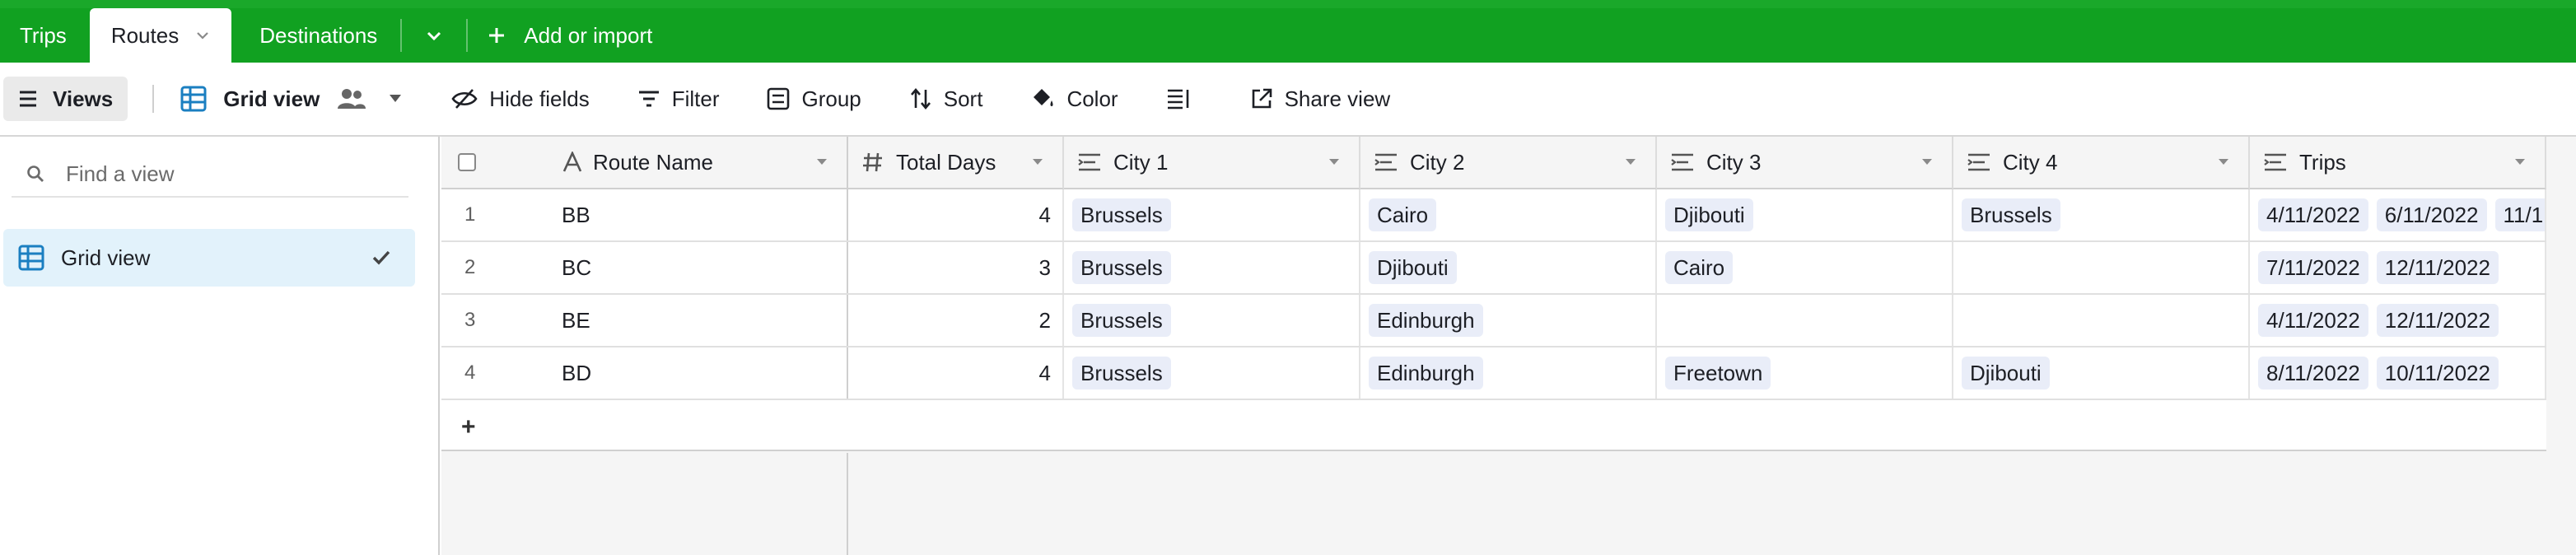 This screenshot has width=2576, height=555. I want to click on column-header-city-1: City 1, so click(1141, 162).